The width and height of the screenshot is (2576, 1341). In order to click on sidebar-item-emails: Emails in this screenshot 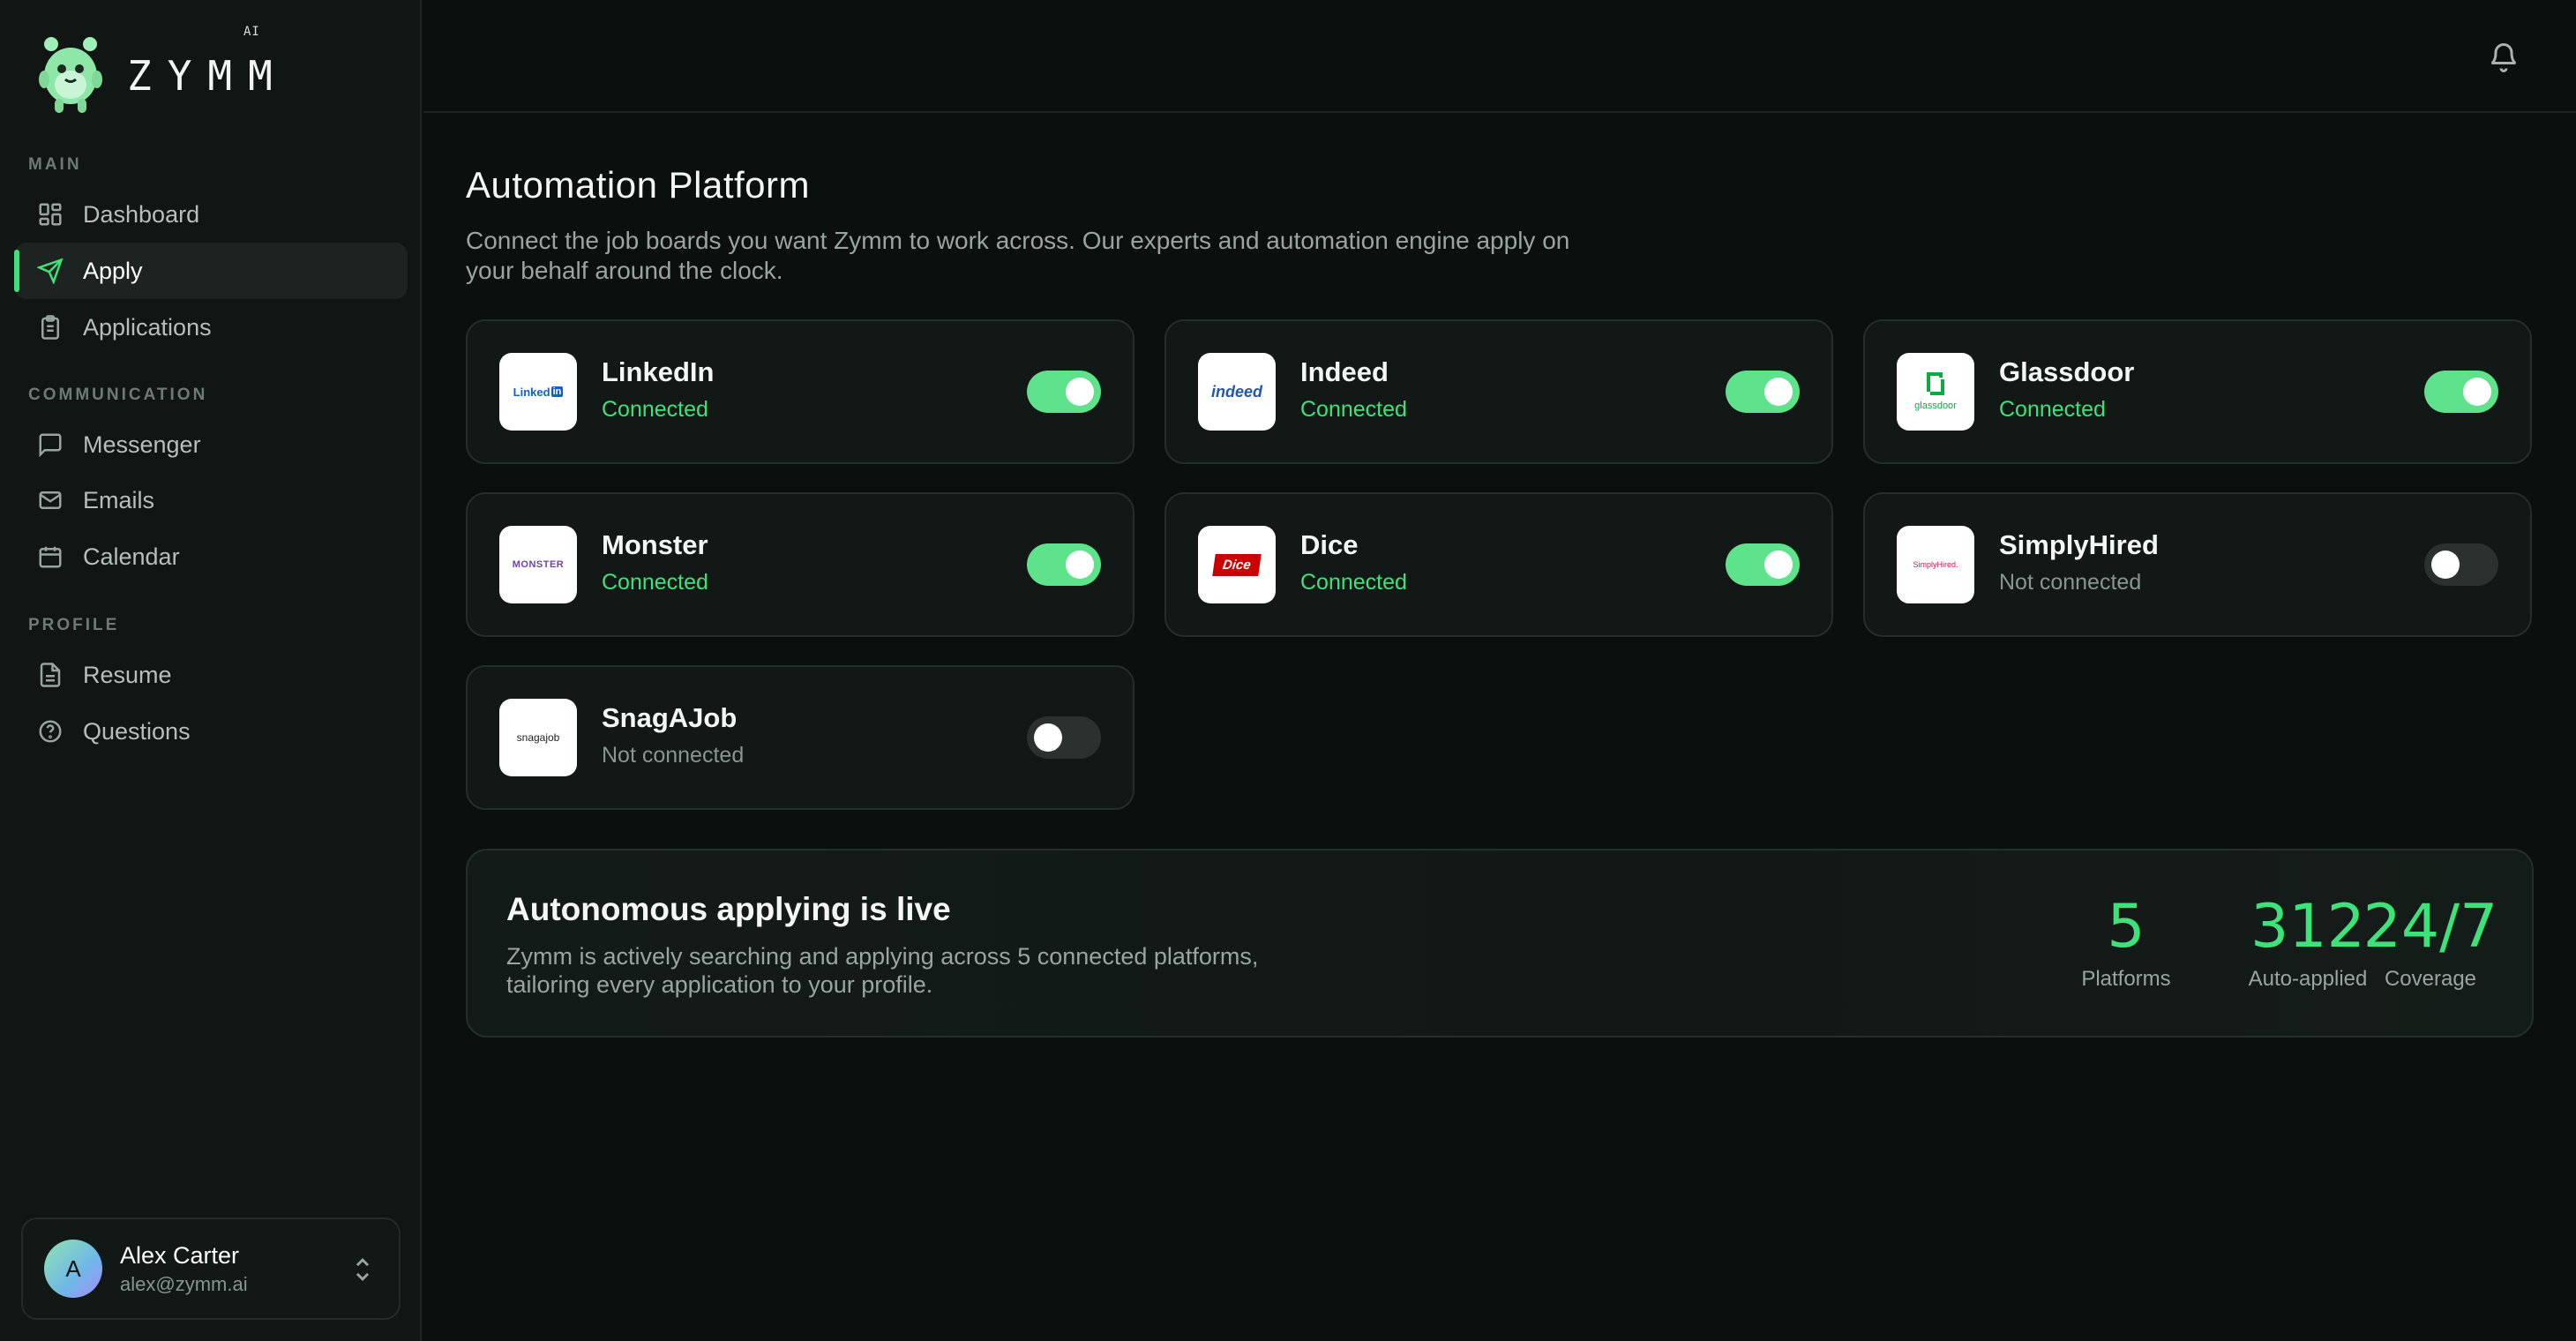, I will do `click(211, 500)`.